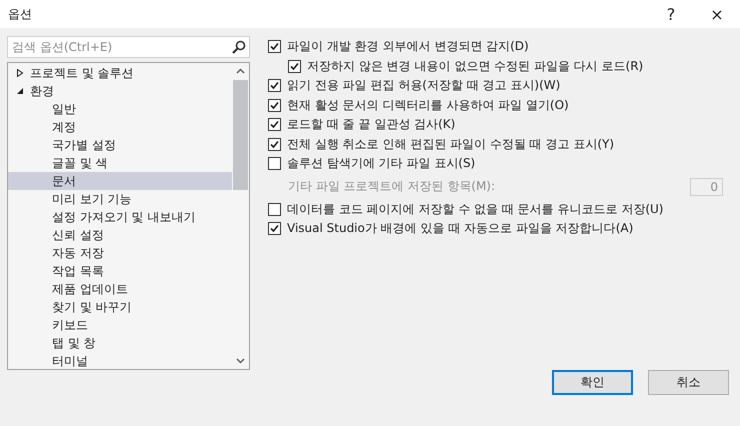  I want to click on tree-item: 프로젝트 및 솔루션, so click(120, 73).